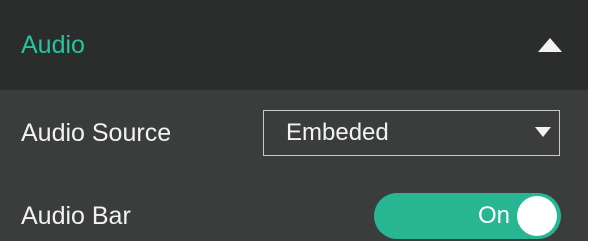 The image size is (603, 241). What do you see at coordinates (53, 45) in the screenshot?
I see `section-title: Audio` at bounding box center [53, 45].